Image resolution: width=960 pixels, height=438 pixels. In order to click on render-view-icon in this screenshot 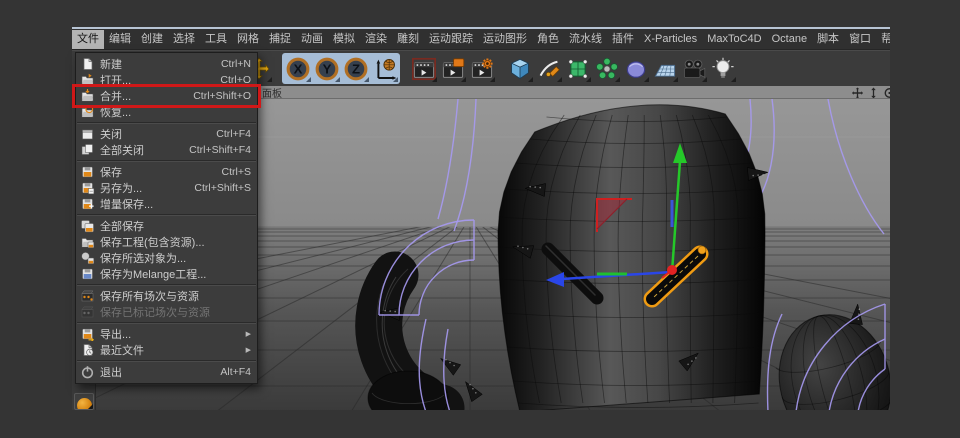, I will do `click(423, 68)`.